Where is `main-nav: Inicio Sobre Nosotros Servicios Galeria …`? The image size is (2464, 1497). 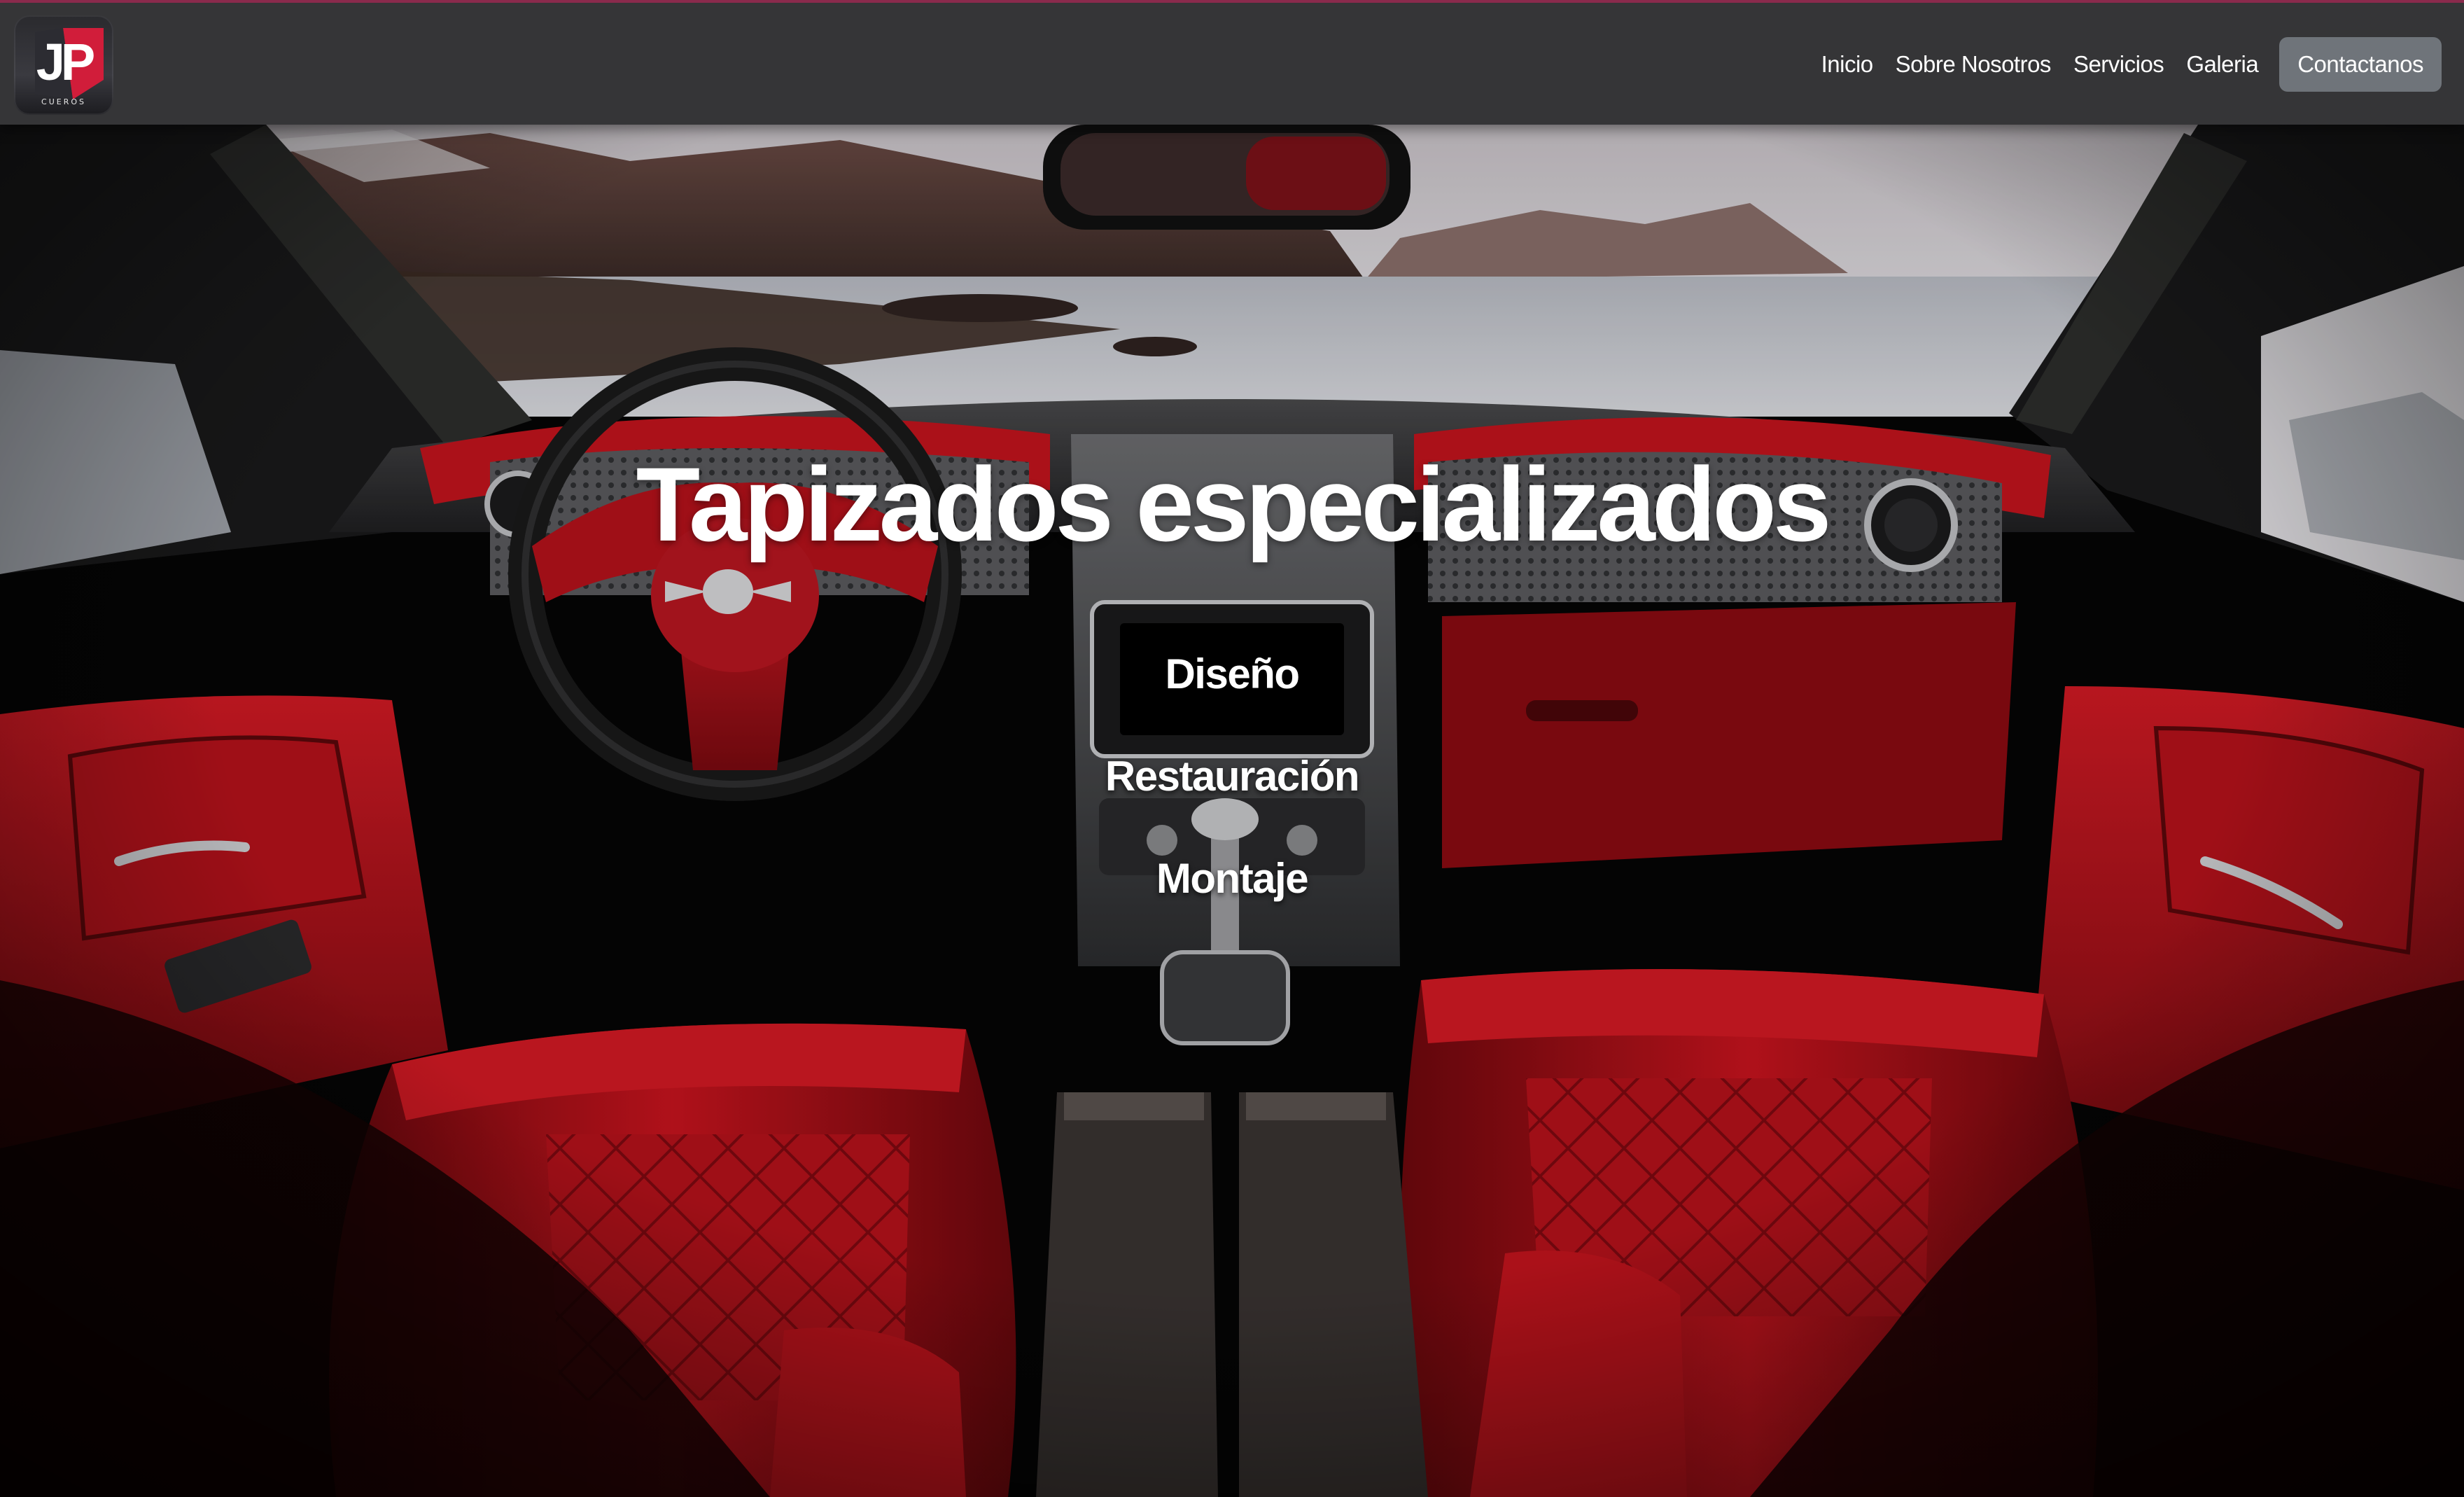
main-nav: Inicio Sobre Nosotros Servicios Galeria … is located at coordinates (2126, 64).